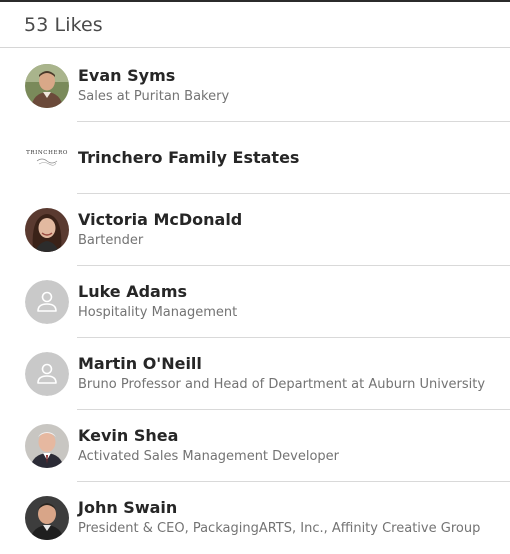  Describe the element at coordinates (160, 219) in the screenshot. I see `liker-name: Victoria McDonald` at that location.